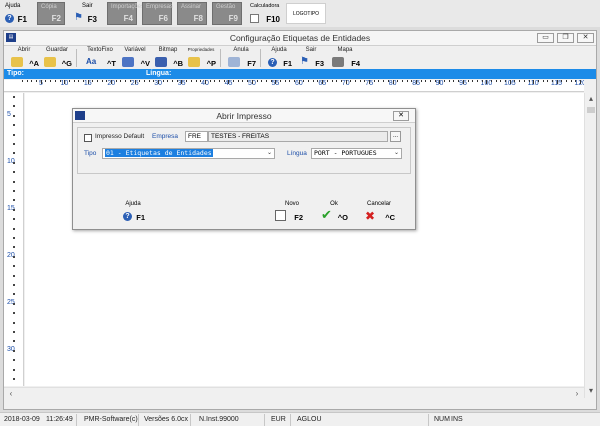  Describe the element at coordinates (288, 212) in the screenshot. I see `dialog-new-button: Novo F2` at that location.